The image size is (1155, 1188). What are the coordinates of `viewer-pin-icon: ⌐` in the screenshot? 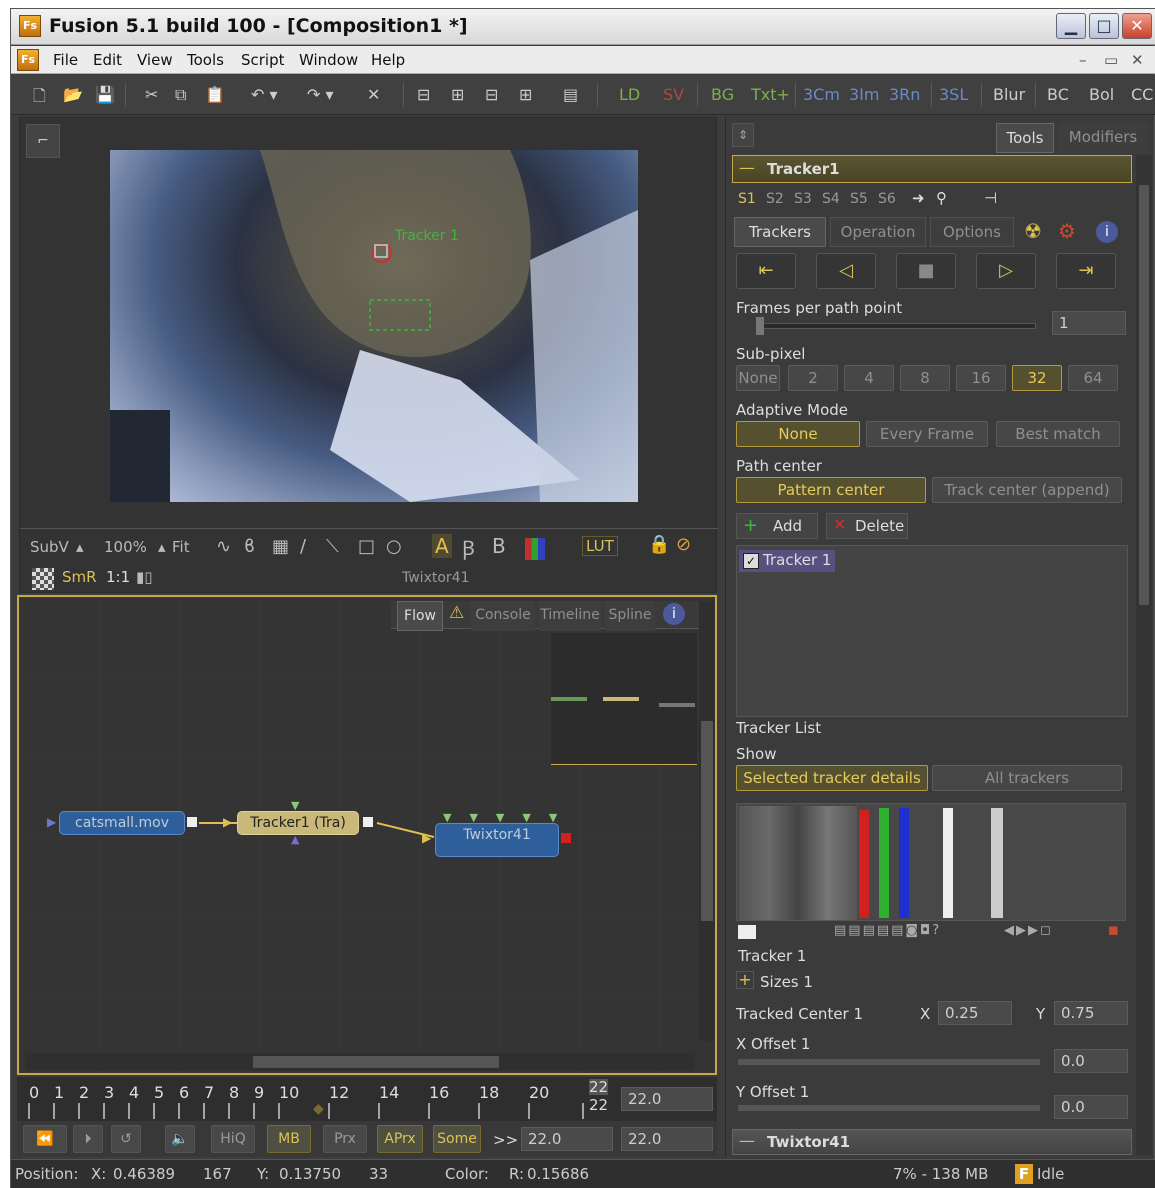 It's located at (43, 141).